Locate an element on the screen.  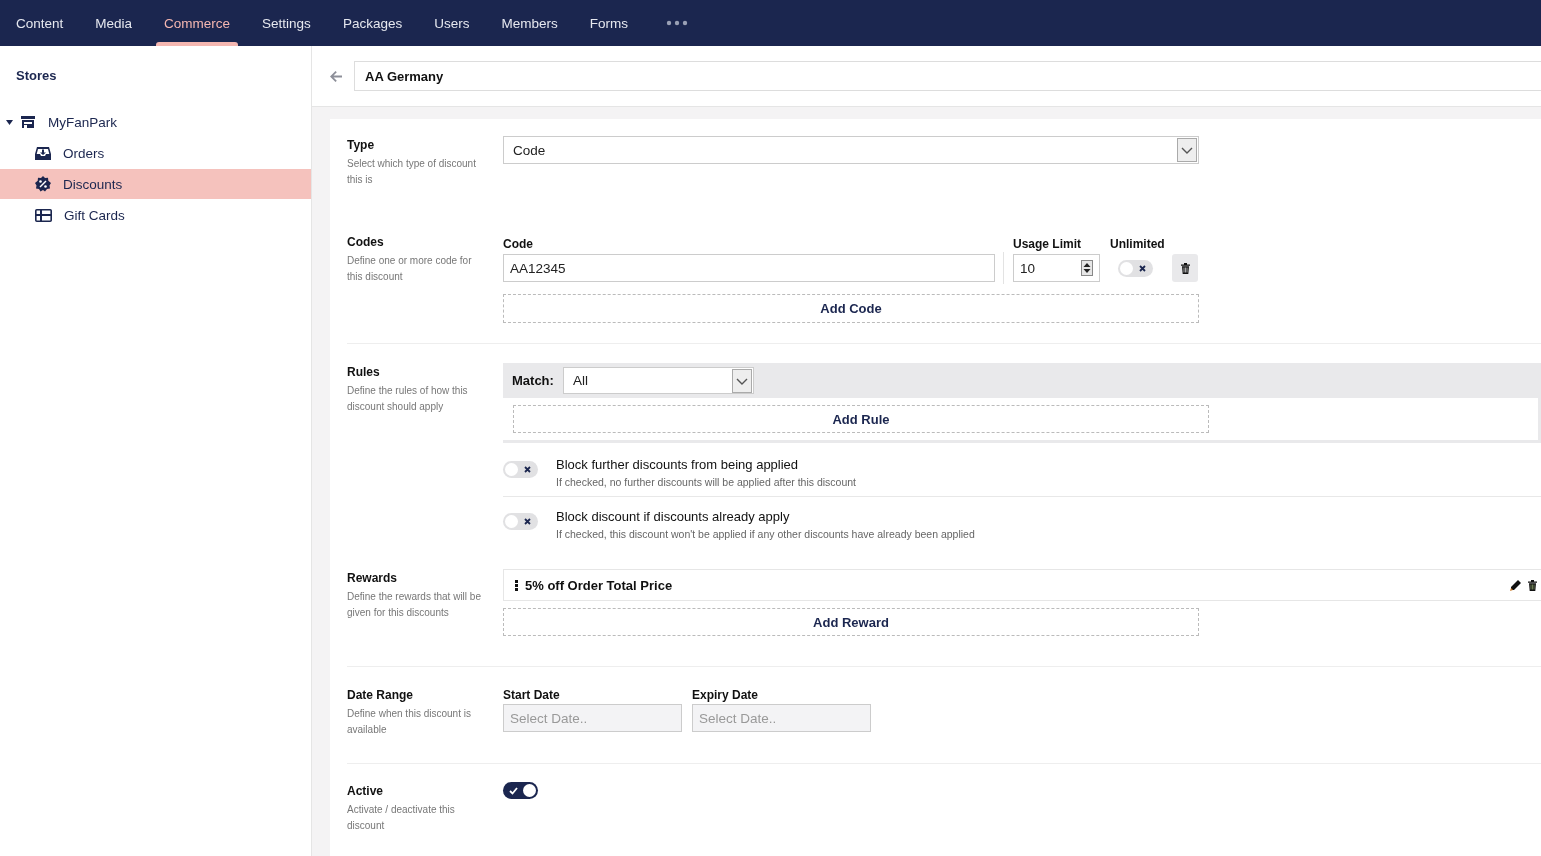
tree-item: Gift Cards is located at coordinates (155, 215).